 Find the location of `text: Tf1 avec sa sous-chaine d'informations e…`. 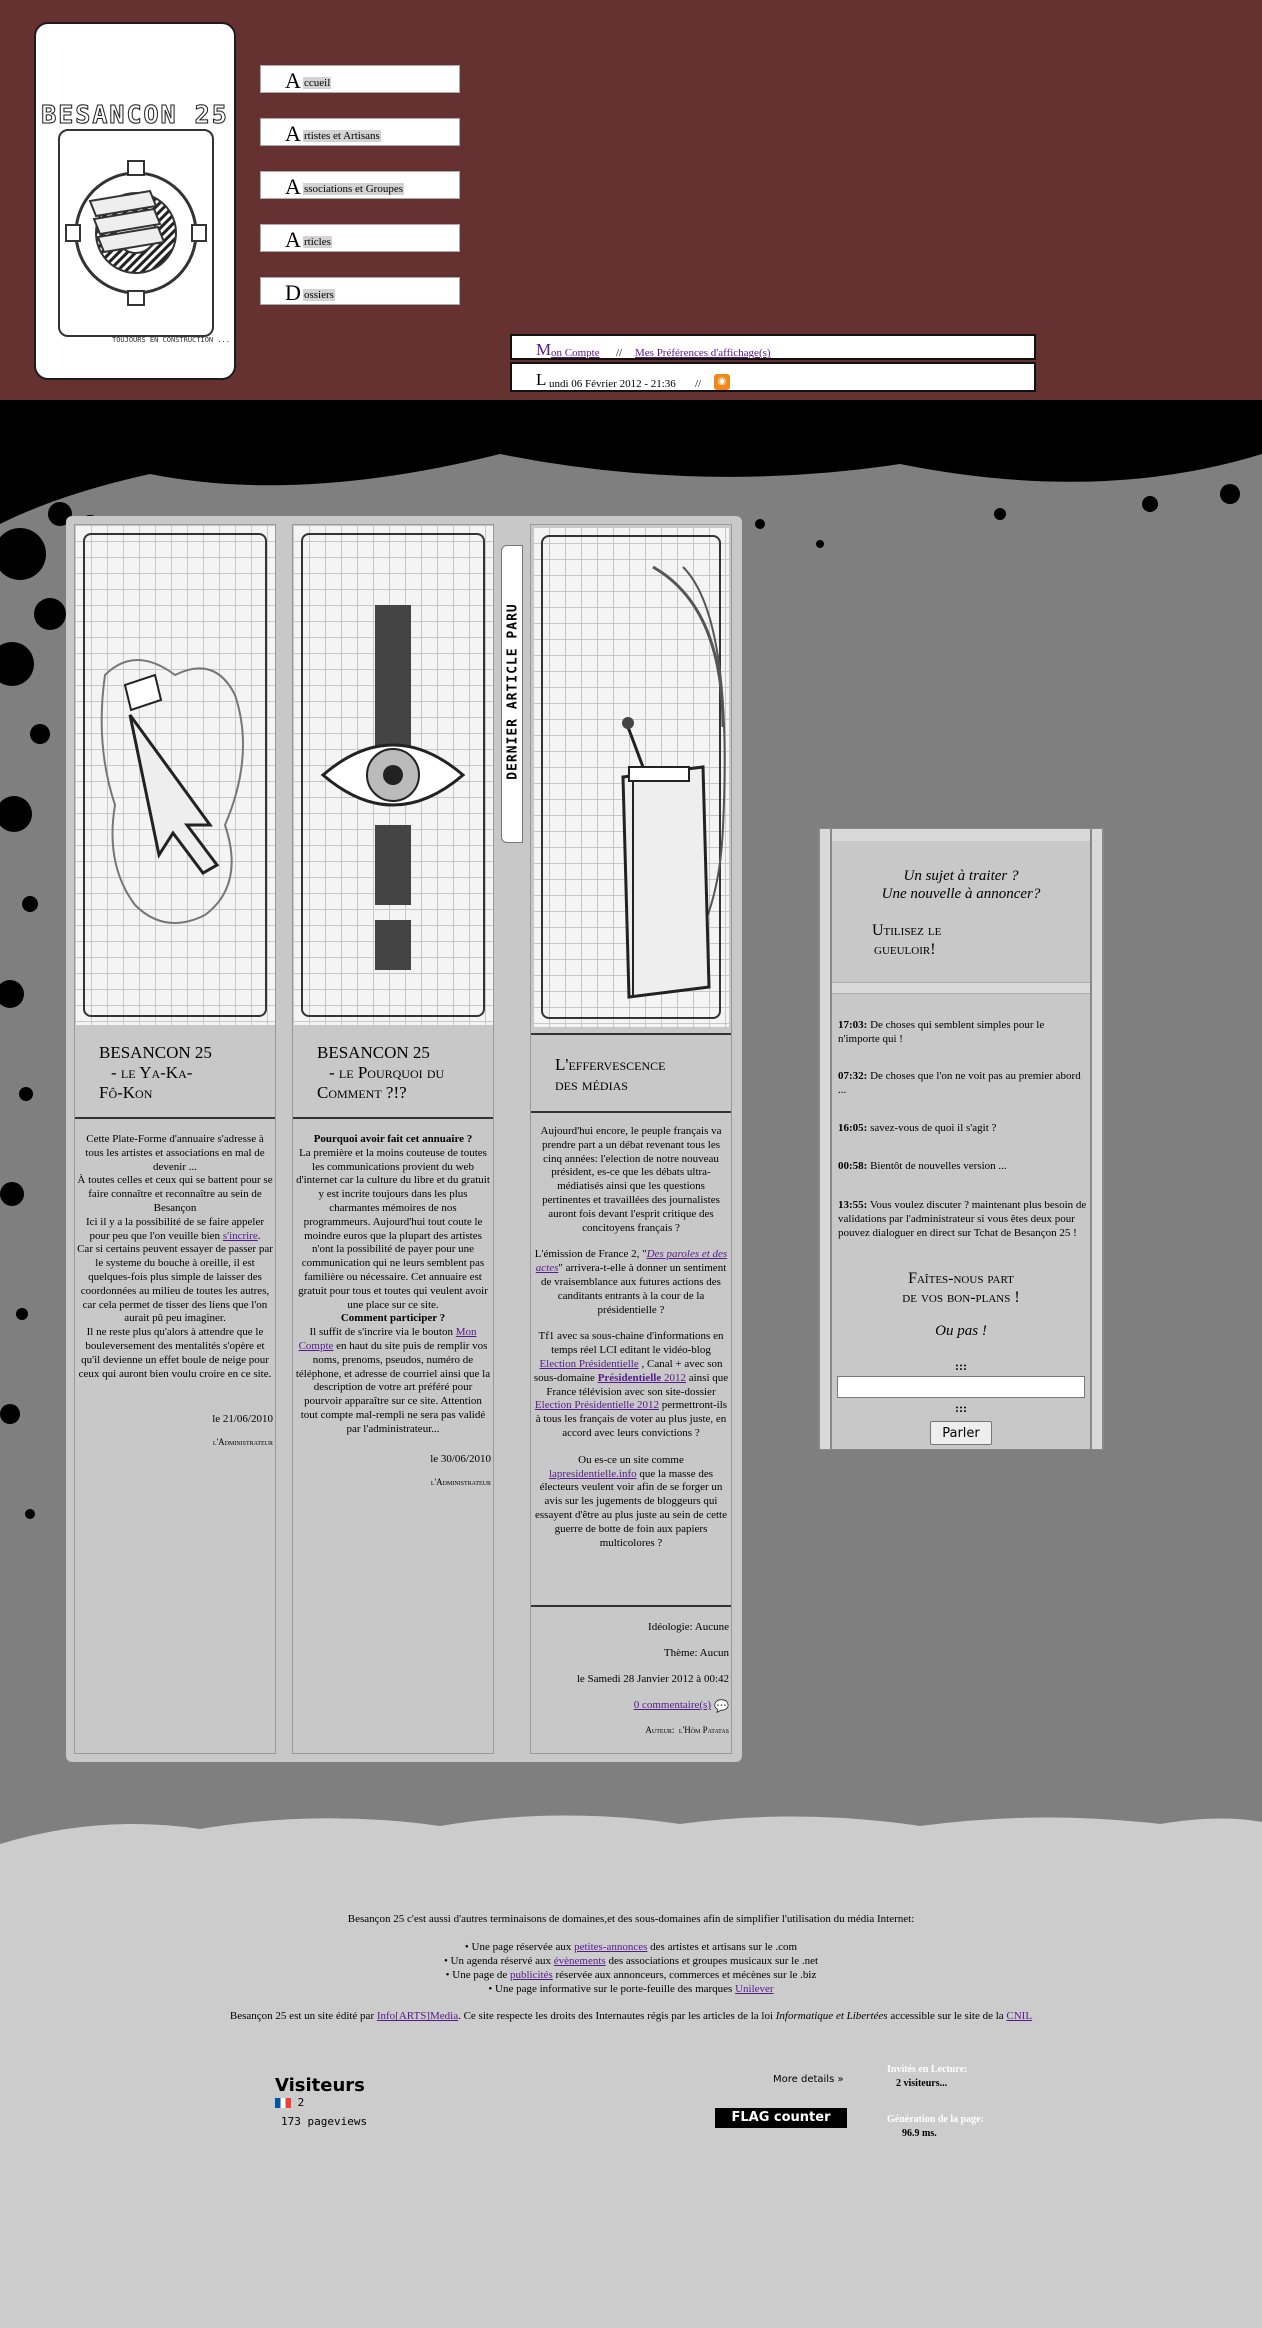

text: Tf1 avec sa sous-chaine d'informations e… is located at coordinates (631, 1343).